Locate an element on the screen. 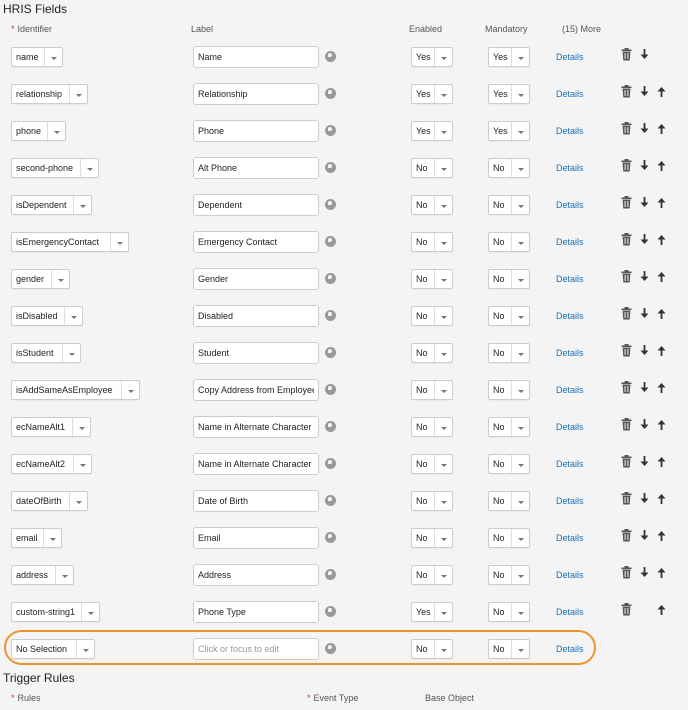  identifier-select: isEmergencyContact is located at coordinates (70, 242).